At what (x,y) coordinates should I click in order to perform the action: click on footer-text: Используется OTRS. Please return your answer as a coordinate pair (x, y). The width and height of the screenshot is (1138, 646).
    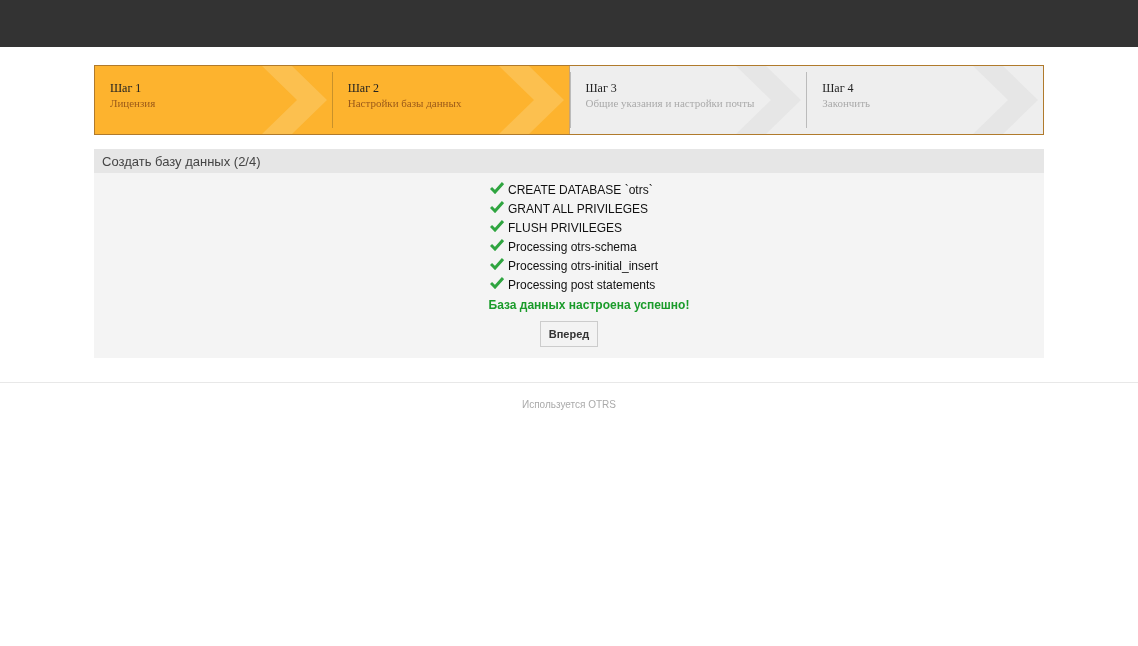
    Looking at the image, I should click on (569, 404).